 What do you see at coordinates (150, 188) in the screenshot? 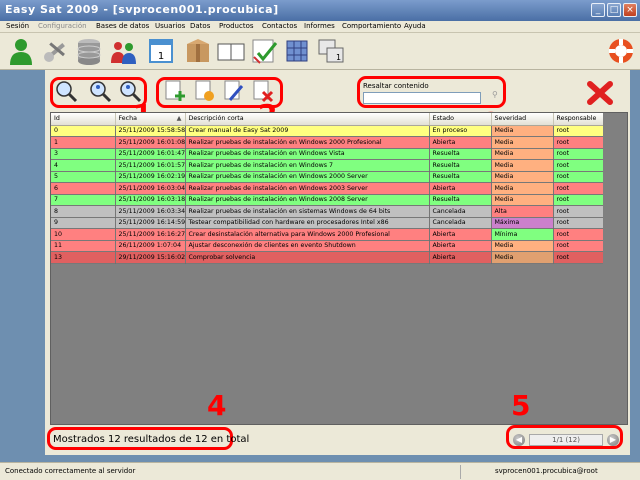
I see `cell-fecha: 25/11/2009 16:03:04` at bounding box center [150, 188].